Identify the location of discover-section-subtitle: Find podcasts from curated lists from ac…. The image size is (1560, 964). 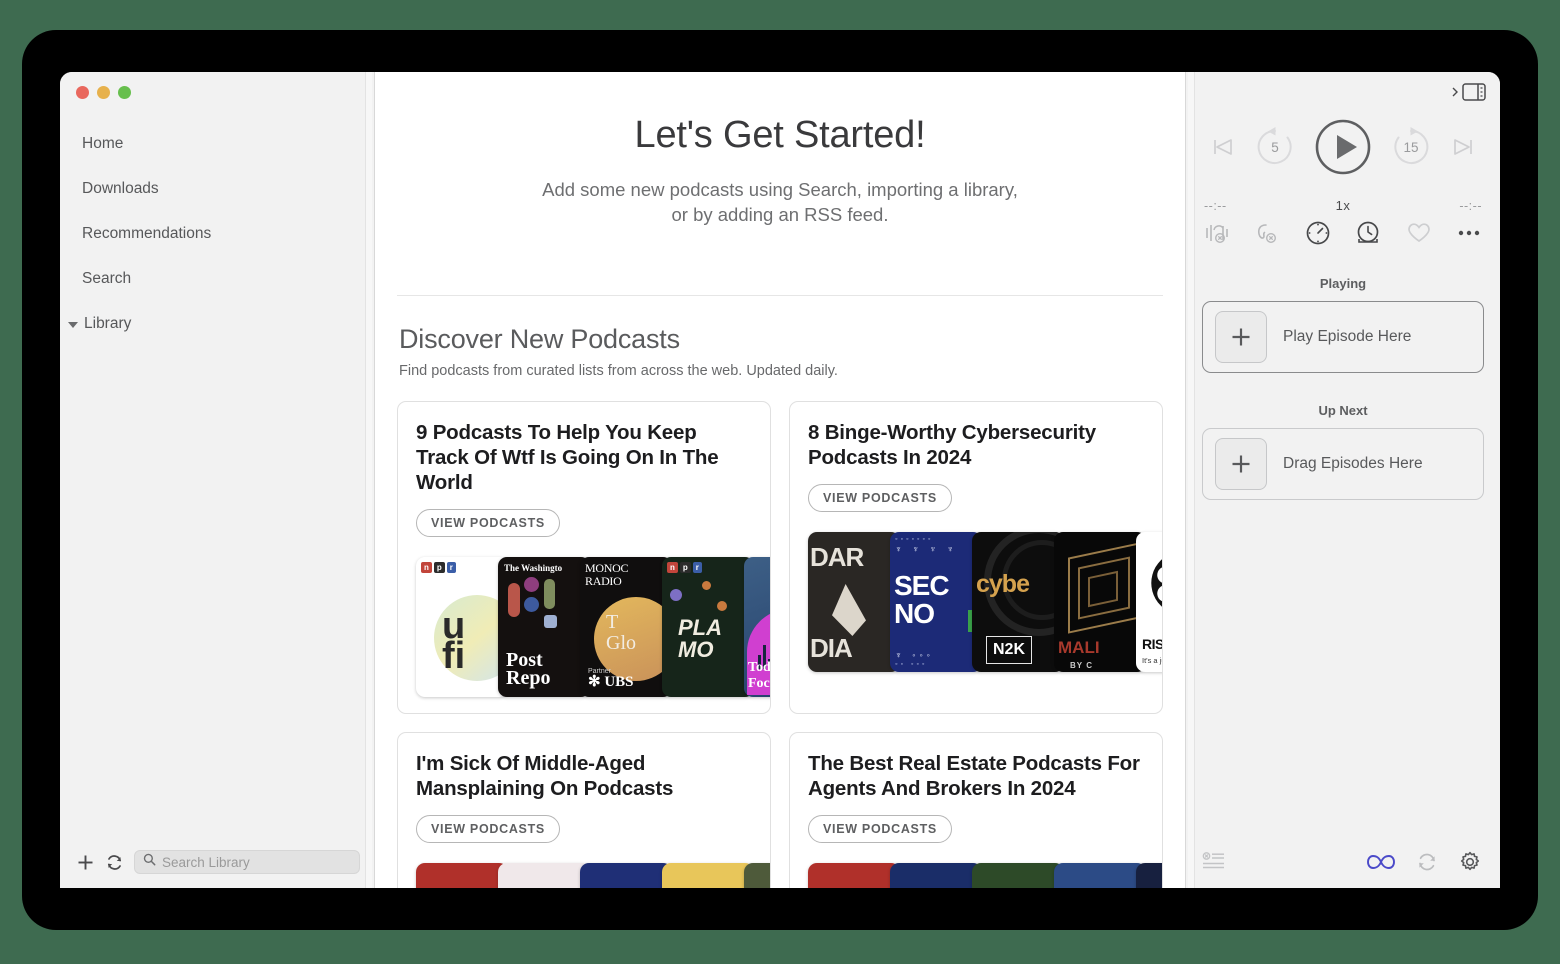
(618, 371).